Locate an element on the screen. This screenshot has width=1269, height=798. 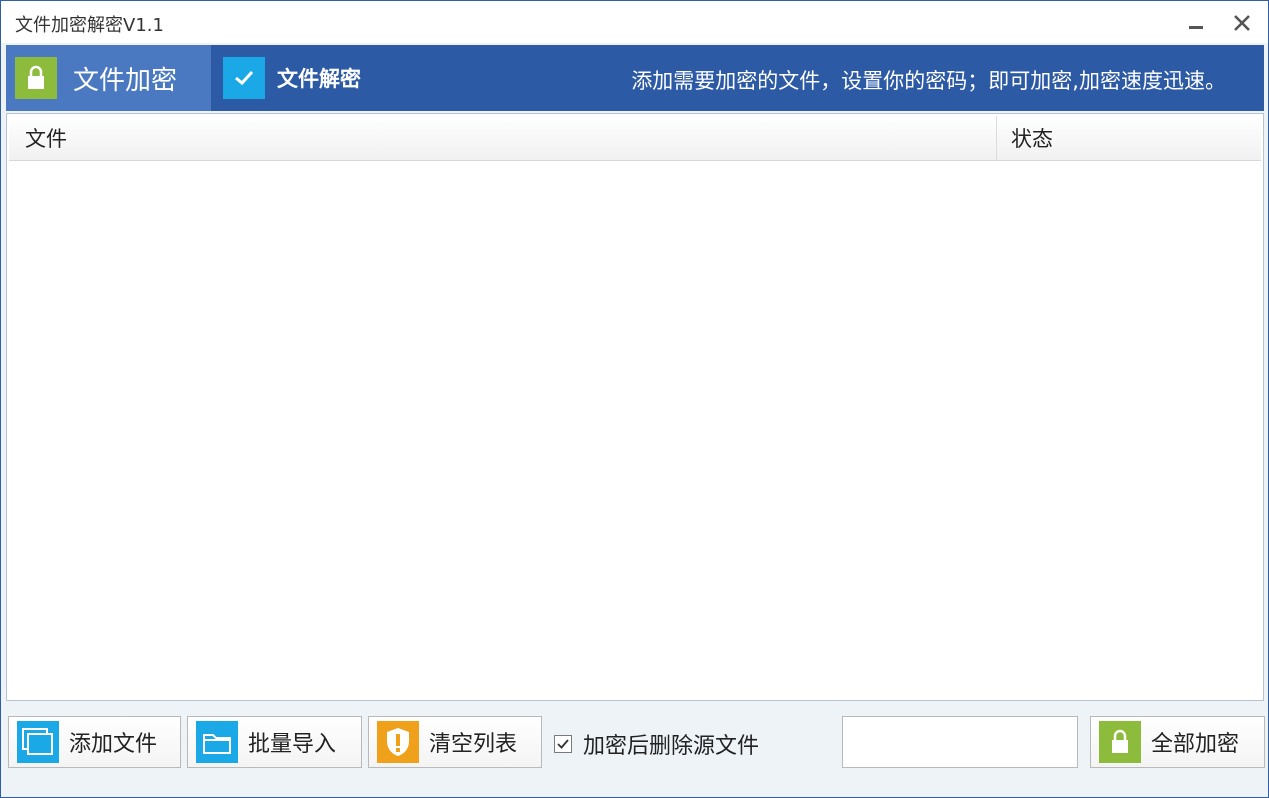
add-file-button: 添加文件 is located at coordinates (94, 742).